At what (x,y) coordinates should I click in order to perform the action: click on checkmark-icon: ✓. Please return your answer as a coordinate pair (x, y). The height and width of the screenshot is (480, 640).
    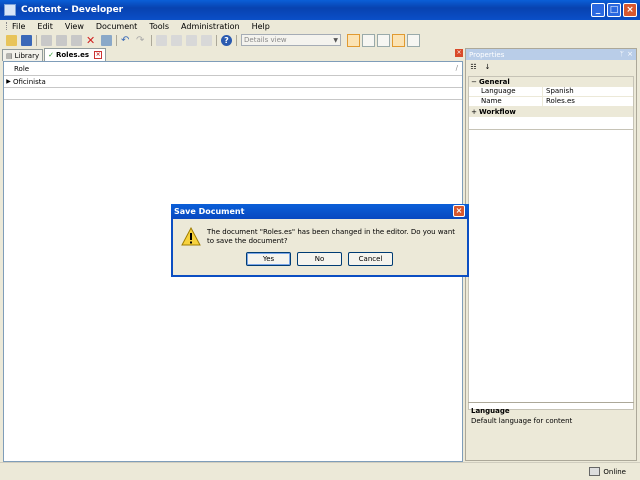
    Looking at the image, I should click on (51, 55).